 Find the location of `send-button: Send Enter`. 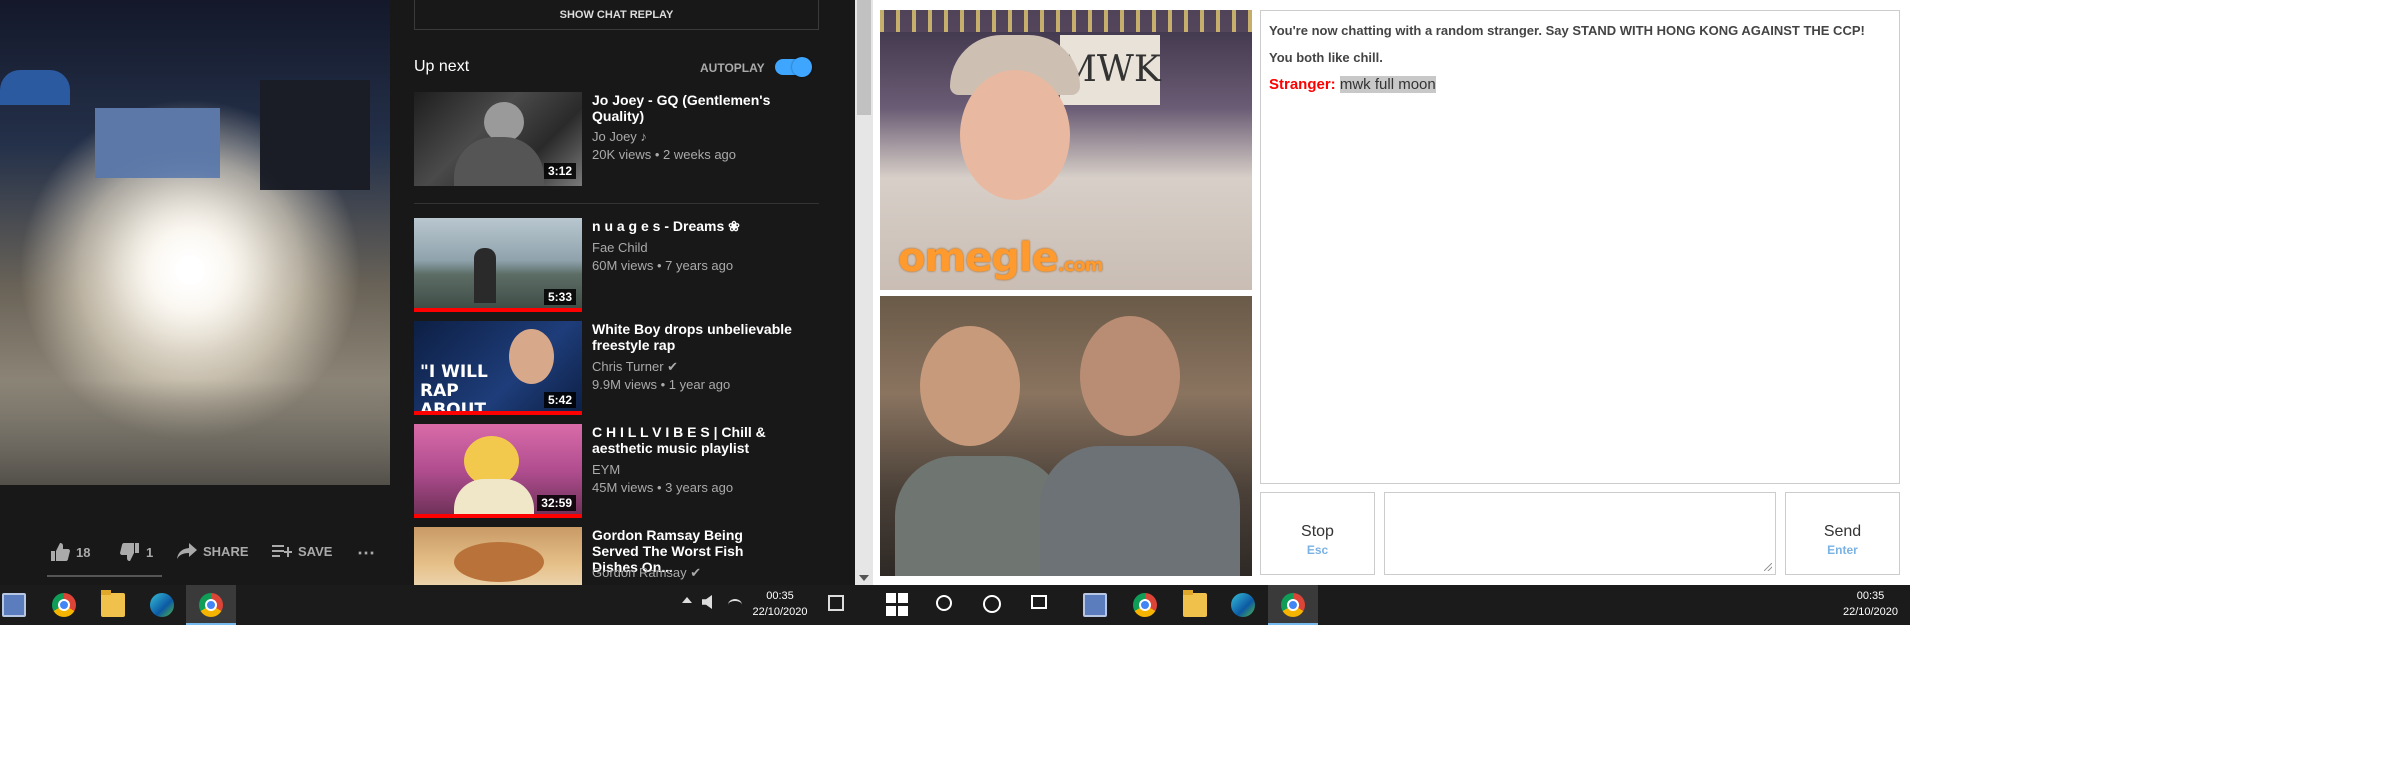

send-button: Send Enter is located at coordinates (1842, 533).